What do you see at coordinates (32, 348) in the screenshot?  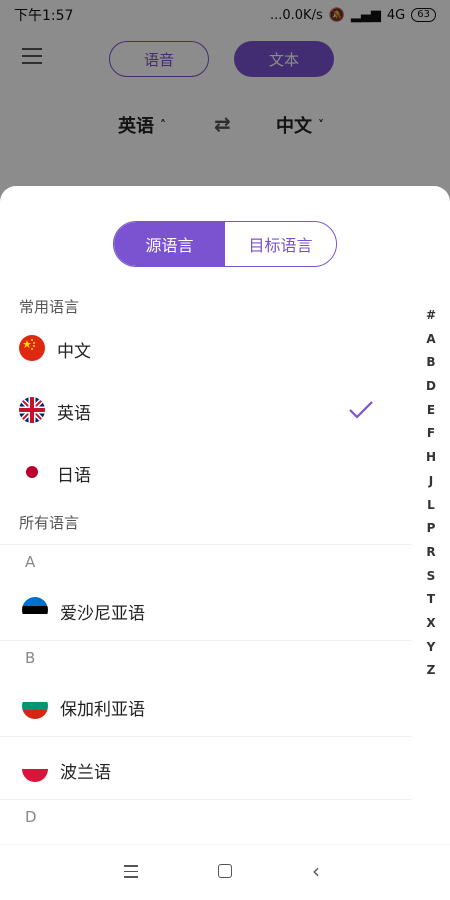 I see `china-flag-icon` at bounding box center [32, 348].